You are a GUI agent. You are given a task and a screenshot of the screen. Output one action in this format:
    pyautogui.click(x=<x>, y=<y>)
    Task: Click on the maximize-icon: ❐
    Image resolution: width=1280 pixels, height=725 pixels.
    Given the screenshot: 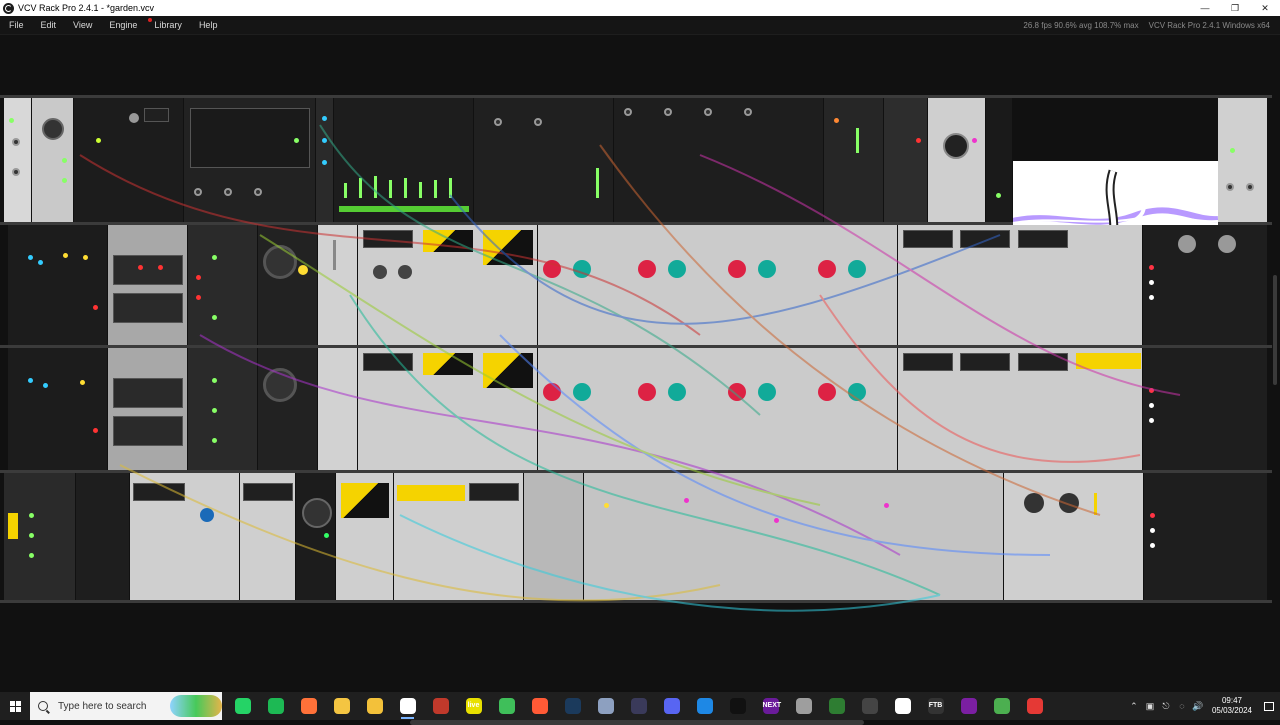 What is the action you would take?
    pyautogui.click(x=1235, y=8)
    